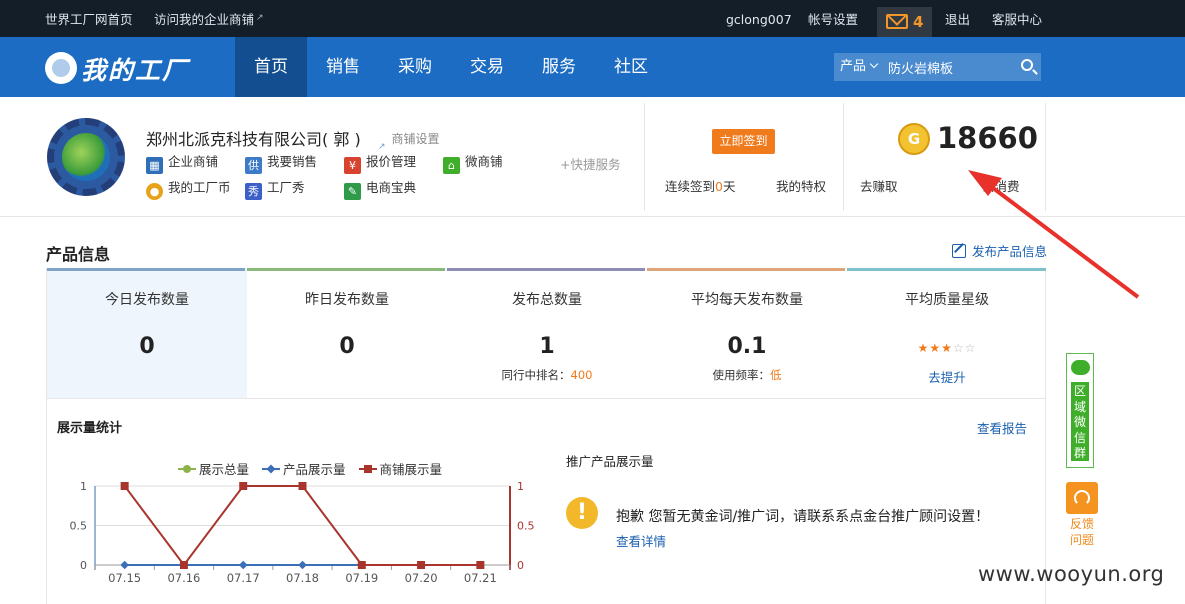 The height and width of the screenshot is (604, 1185). Describe the element at coordinates (286, 187) in the screenshot. I see `quick-link-label: 工厂秀` at that location.